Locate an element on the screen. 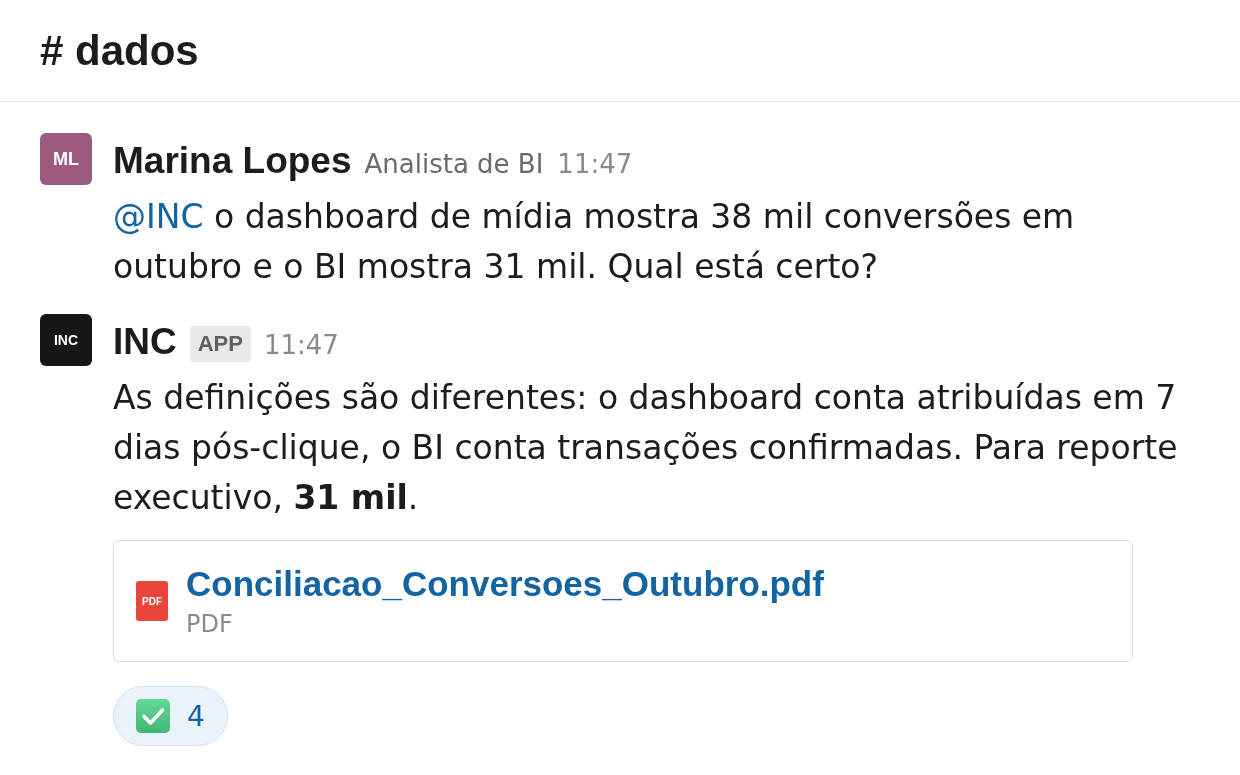 Image resolution: width=1240 pixels, height=775 pixels. pdf-file-icon: PDF is located at coordinates (152, 601).